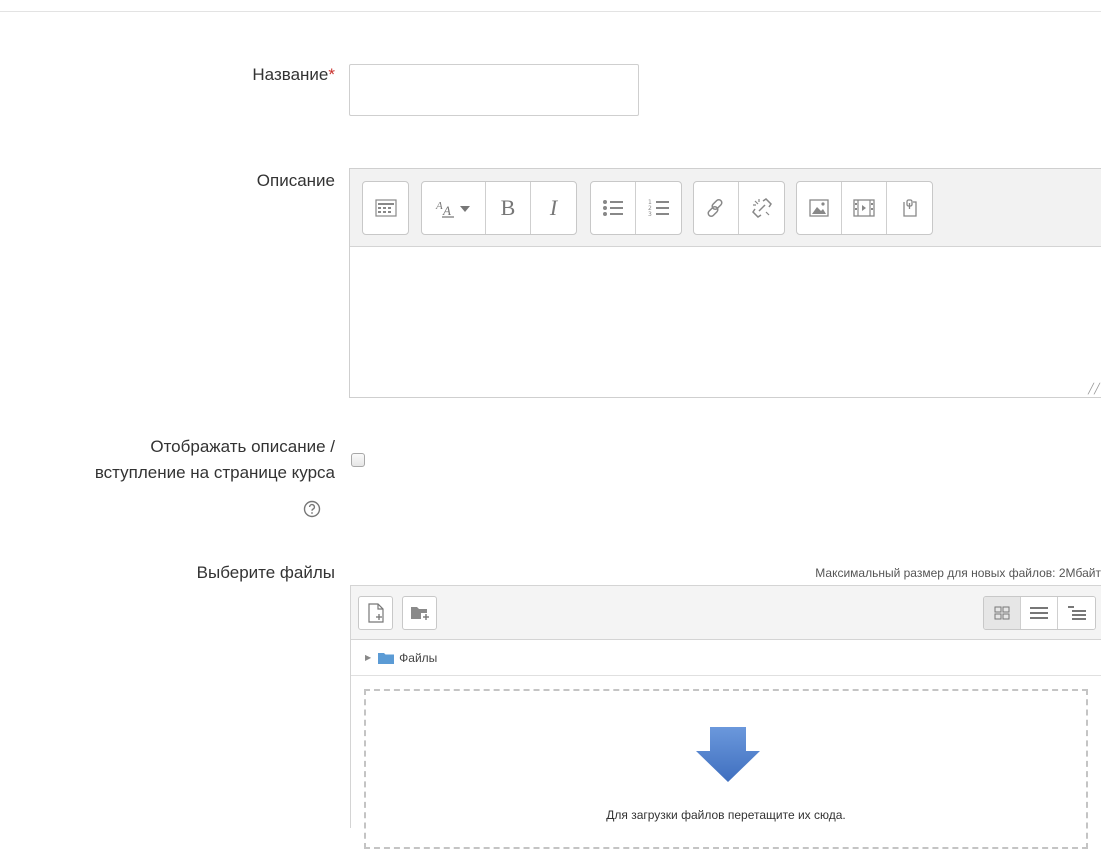  I want to click on grid-view-icon, so click(1002, 613).